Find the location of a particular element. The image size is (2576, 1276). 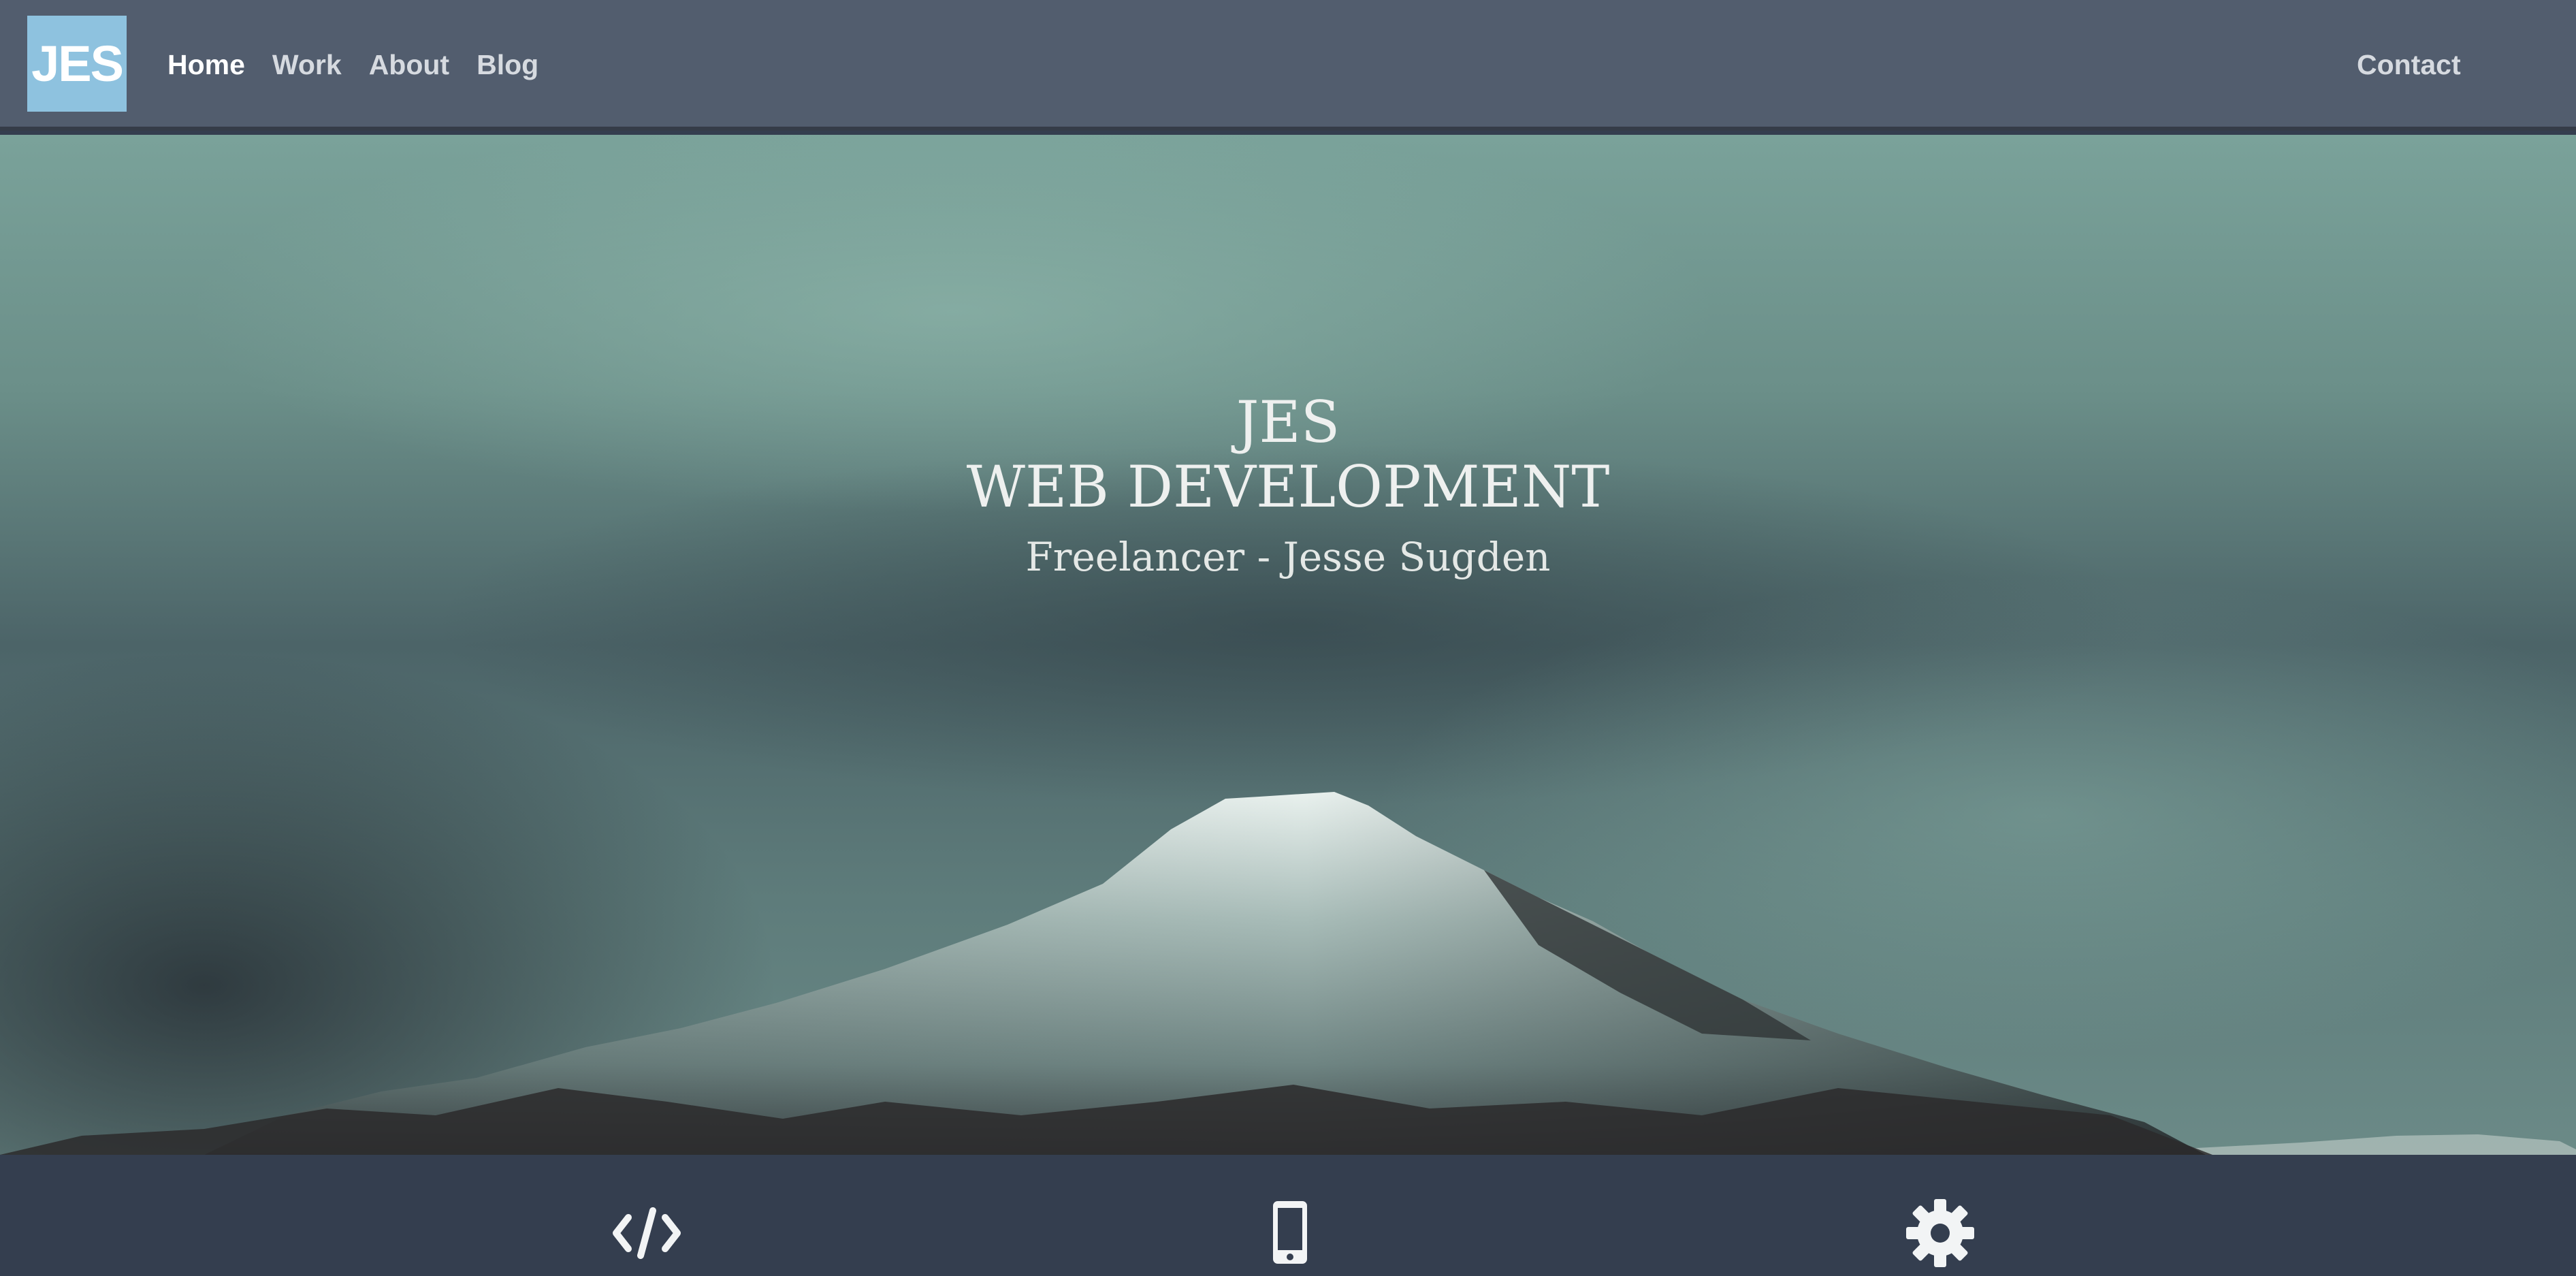

mobile-phone-icon is located at coordinates (1290, 1232).